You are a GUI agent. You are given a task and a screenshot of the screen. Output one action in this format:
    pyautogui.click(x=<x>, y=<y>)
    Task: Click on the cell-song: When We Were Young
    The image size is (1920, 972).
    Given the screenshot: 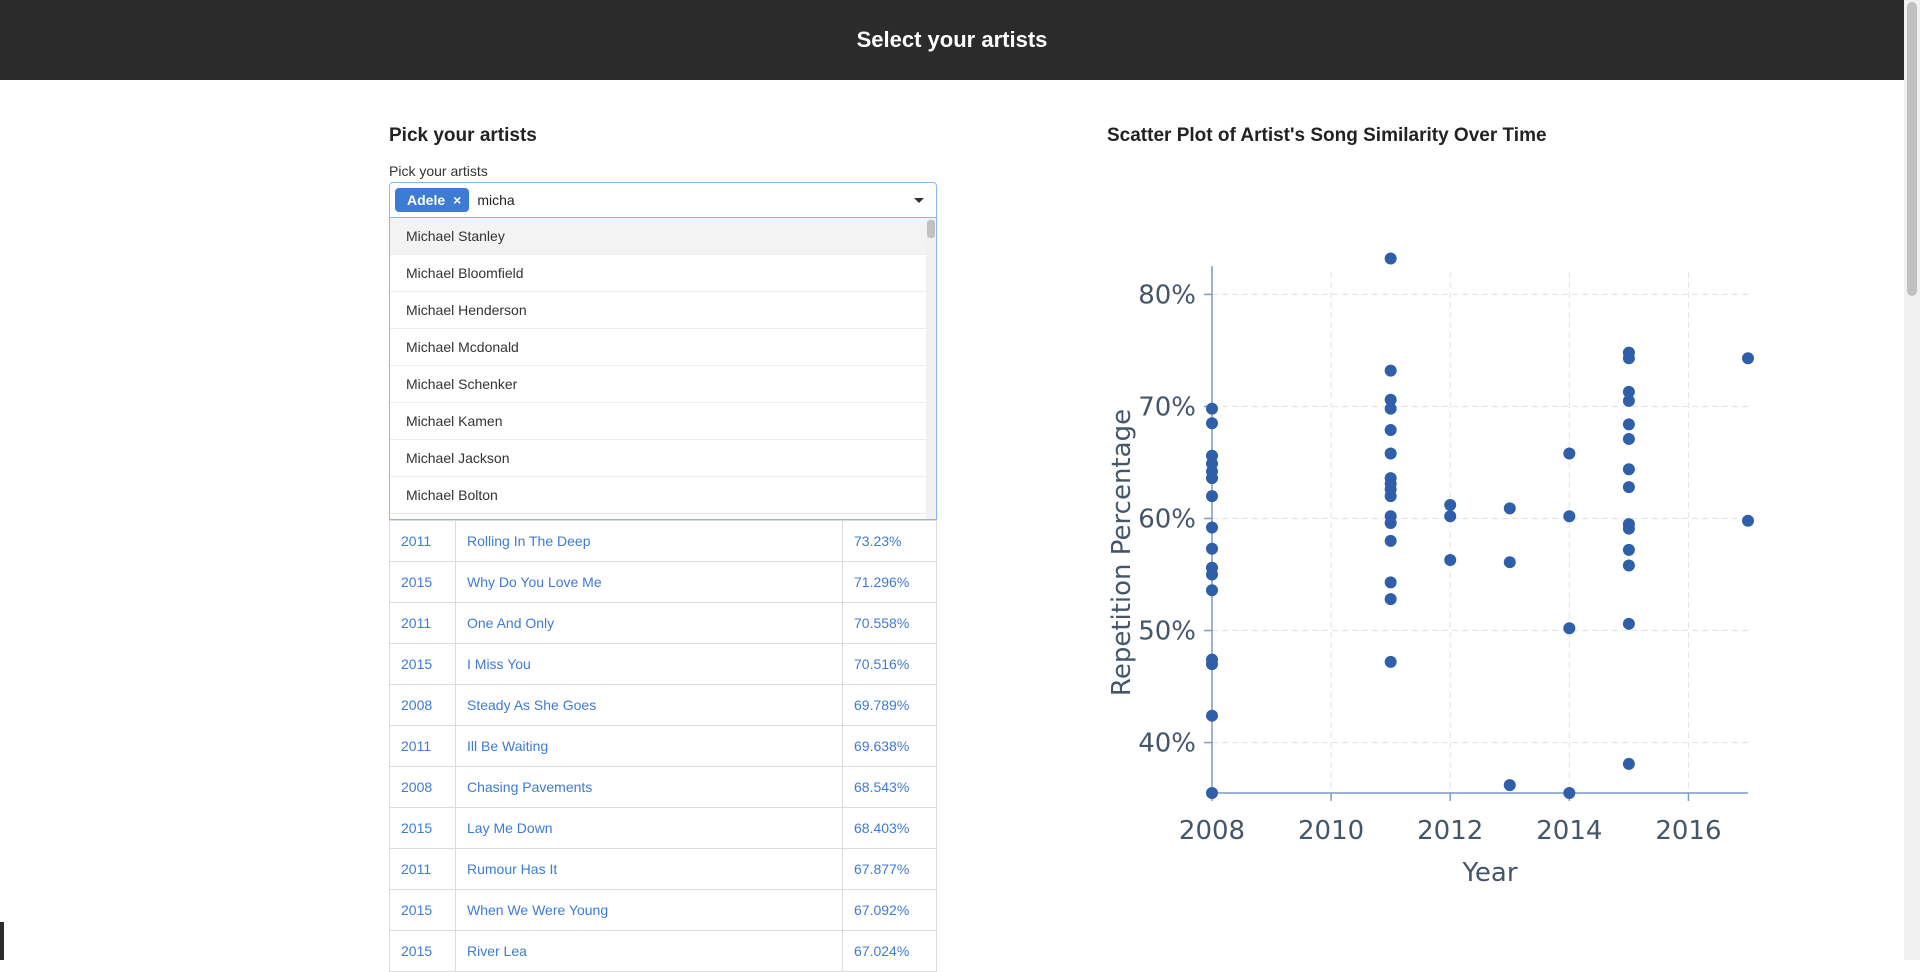 What is the action you would take?
    pyautogui.click(x=649, y=910)
    